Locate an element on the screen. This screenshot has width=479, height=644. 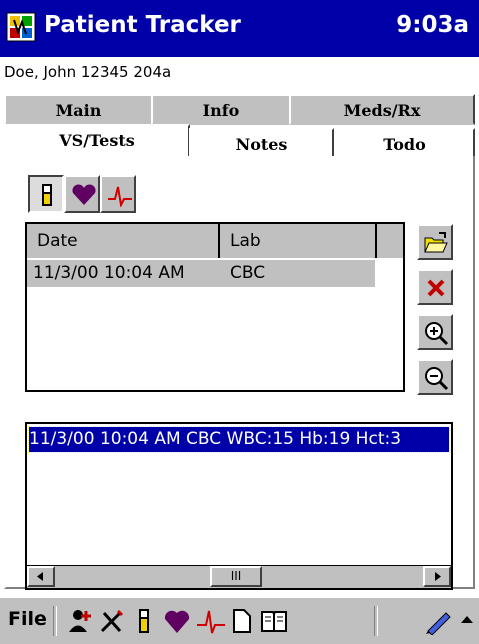
lab-toggle-button is located at coordinates (46, 194).